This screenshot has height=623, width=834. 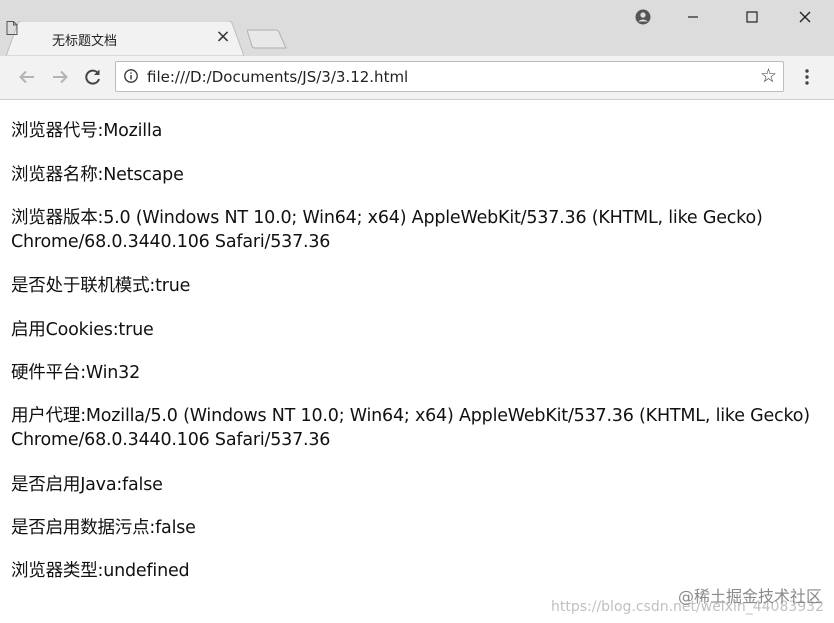 I want to click on data-tainting-line: 是否启用数据污点:false, so click(x=103, y=528).